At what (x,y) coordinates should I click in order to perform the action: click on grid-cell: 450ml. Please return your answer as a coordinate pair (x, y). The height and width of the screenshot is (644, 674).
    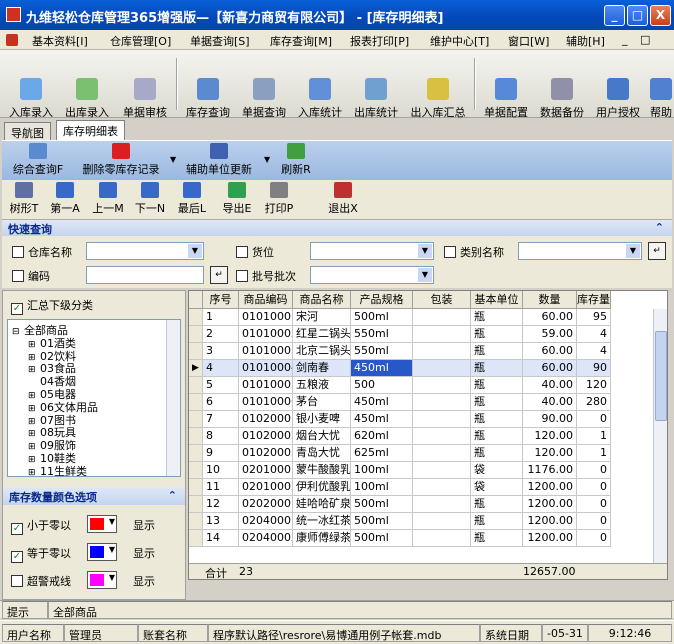
    Looking at the image, I should click on (382, 368).